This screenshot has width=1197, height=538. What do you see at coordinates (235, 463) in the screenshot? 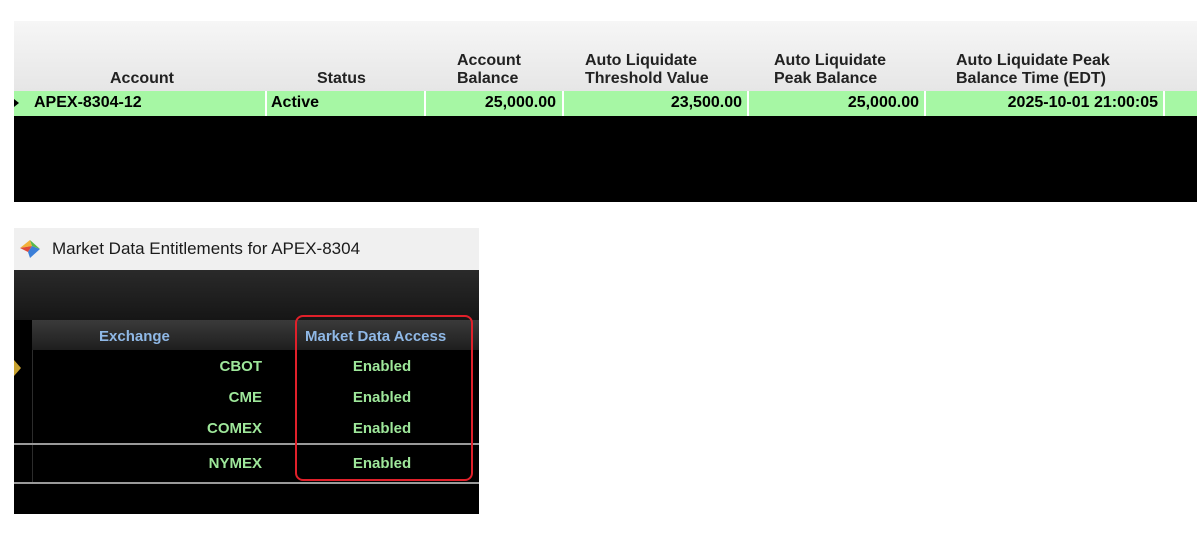
I see `cell-exchange: NYMEX` at bounding box center [235, 463].